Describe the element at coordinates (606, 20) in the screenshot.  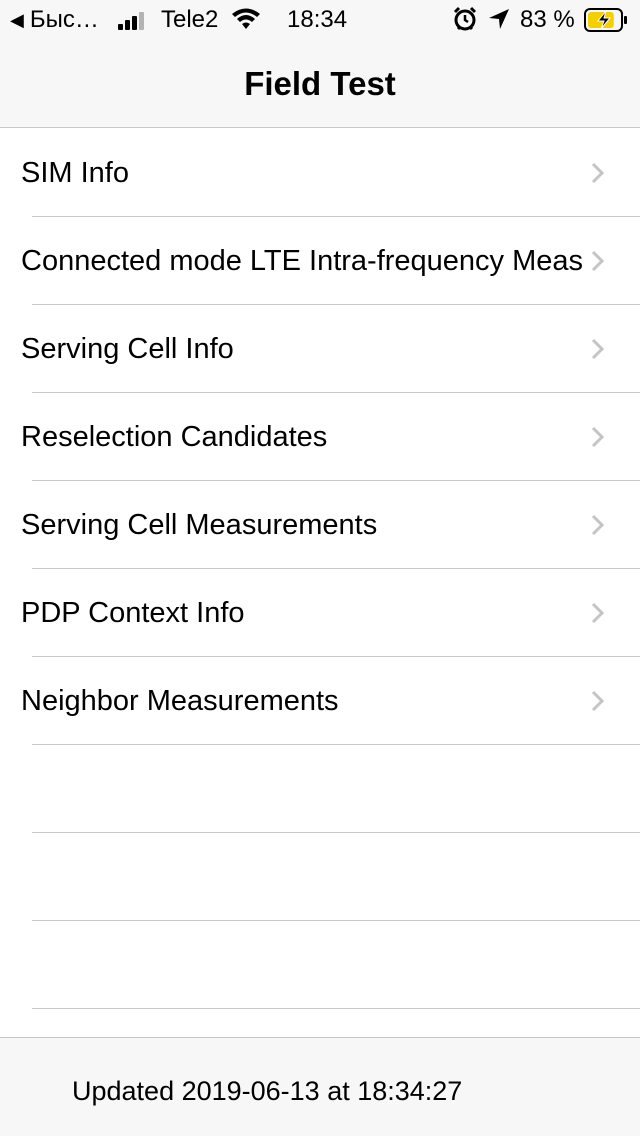
I see `battery-charging-icon` at that location.